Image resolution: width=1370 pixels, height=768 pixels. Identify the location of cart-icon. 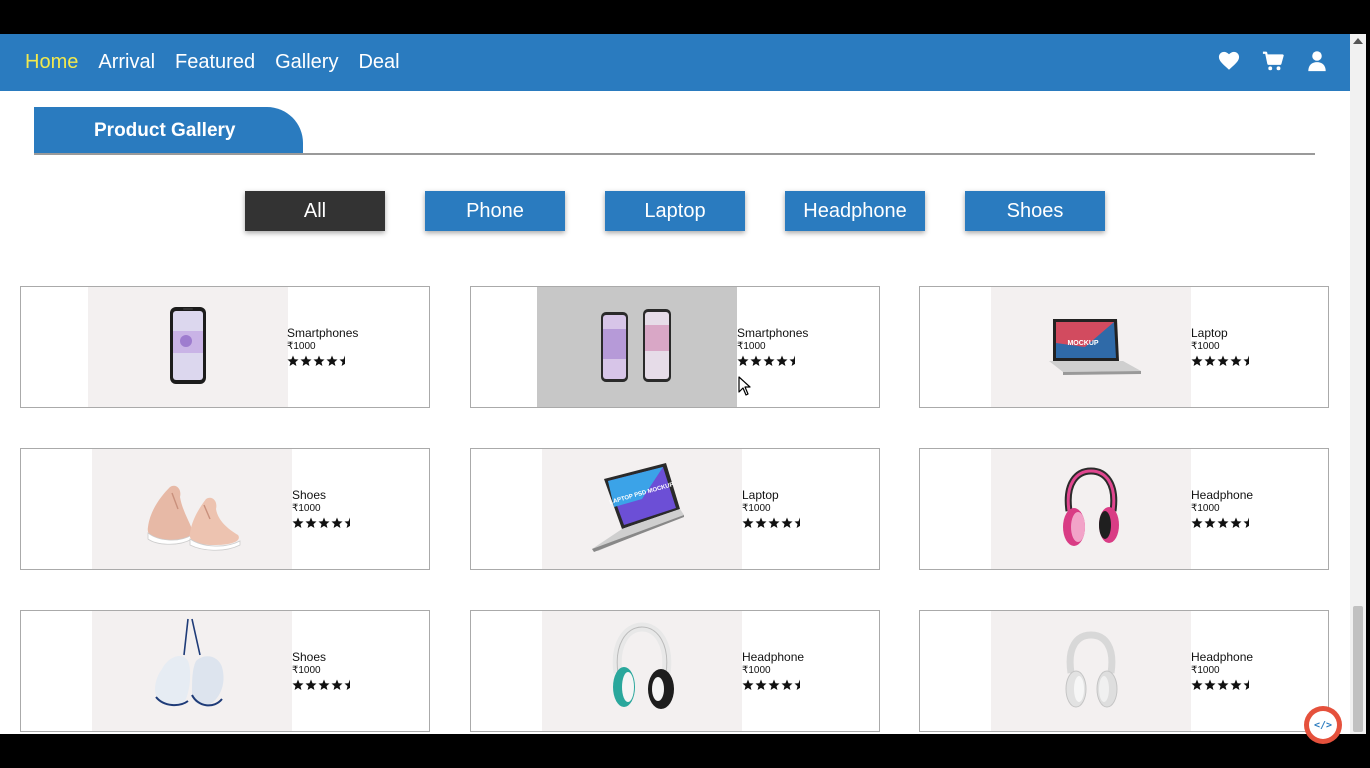
(1273, 61).